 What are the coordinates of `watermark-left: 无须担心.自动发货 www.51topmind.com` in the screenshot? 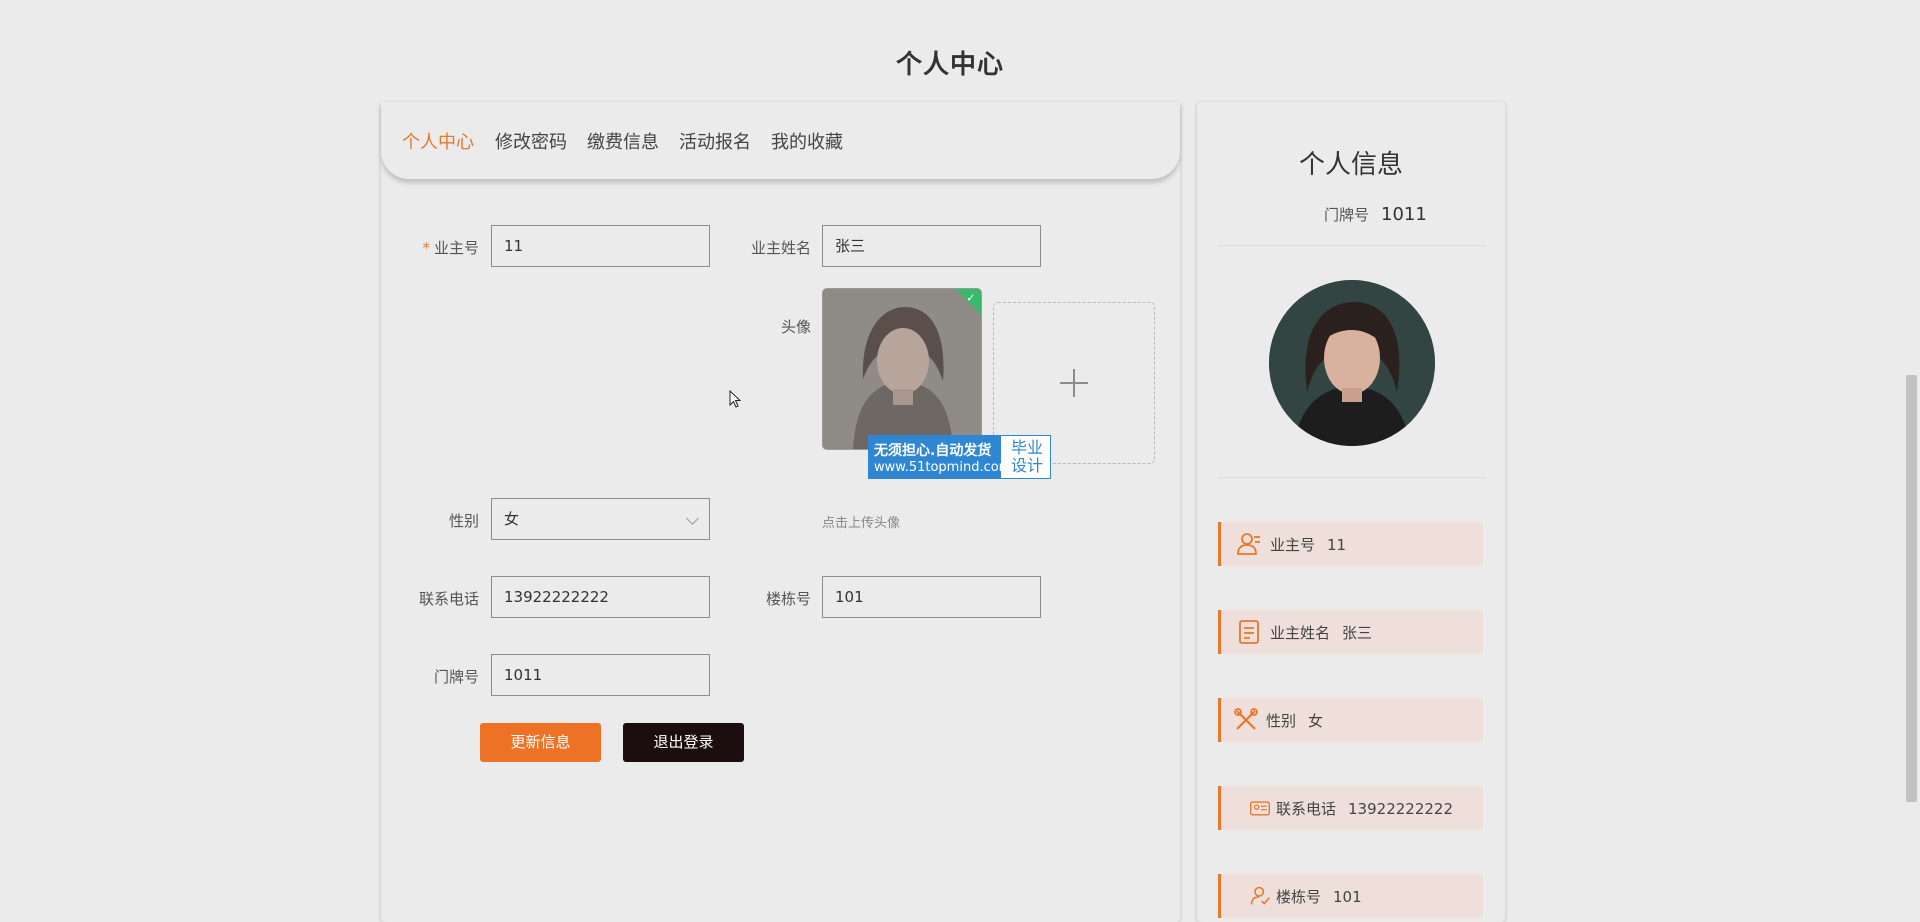 It's located at (940, 457).